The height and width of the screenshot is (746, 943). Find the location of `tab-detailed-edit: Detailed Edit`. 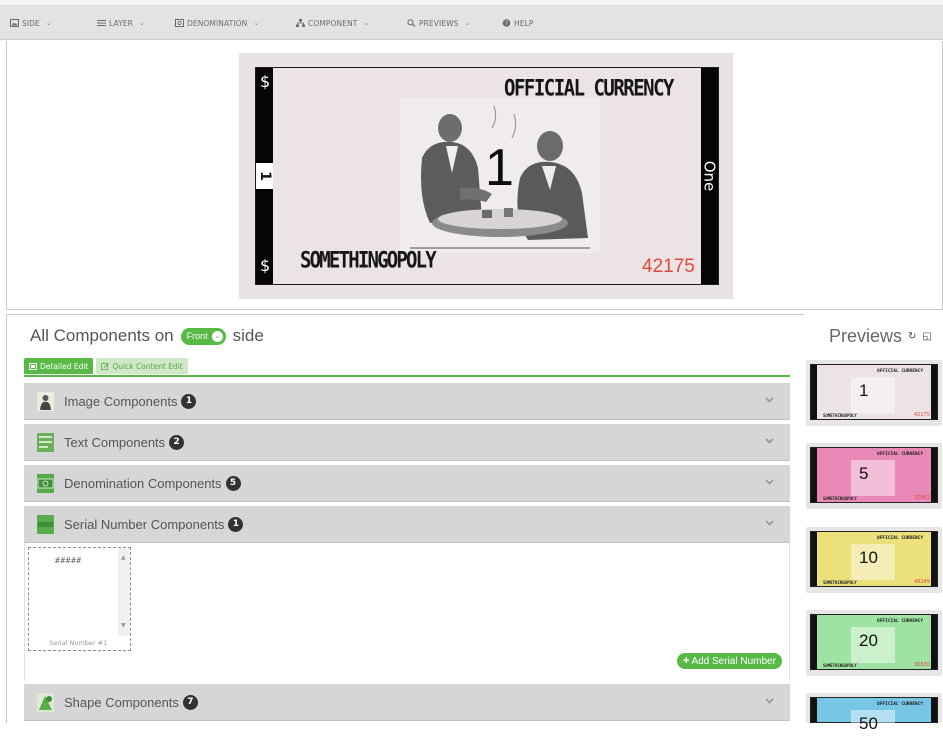

tab-detailed-edit: Detailed Edit is located at coordinates (59, 366).